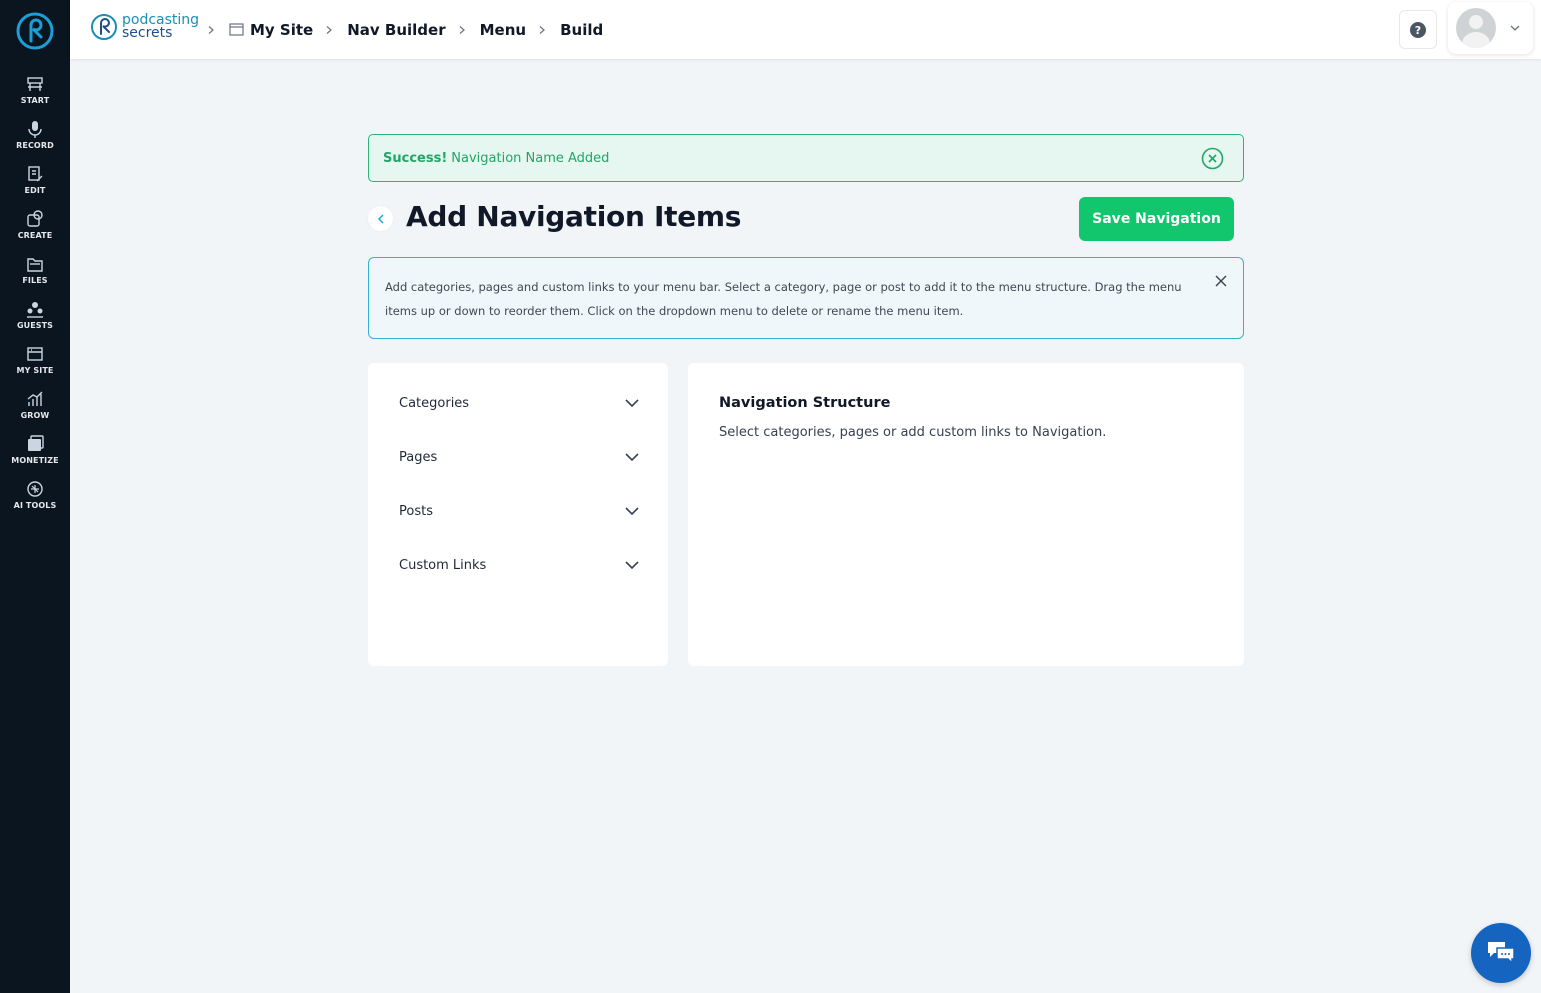 The height and width of the screenshot is (993, 1541). What do you see at coordinates (36, 443) in the screenshot?
I see `monetize-icon` at bounding box center [36, 443].